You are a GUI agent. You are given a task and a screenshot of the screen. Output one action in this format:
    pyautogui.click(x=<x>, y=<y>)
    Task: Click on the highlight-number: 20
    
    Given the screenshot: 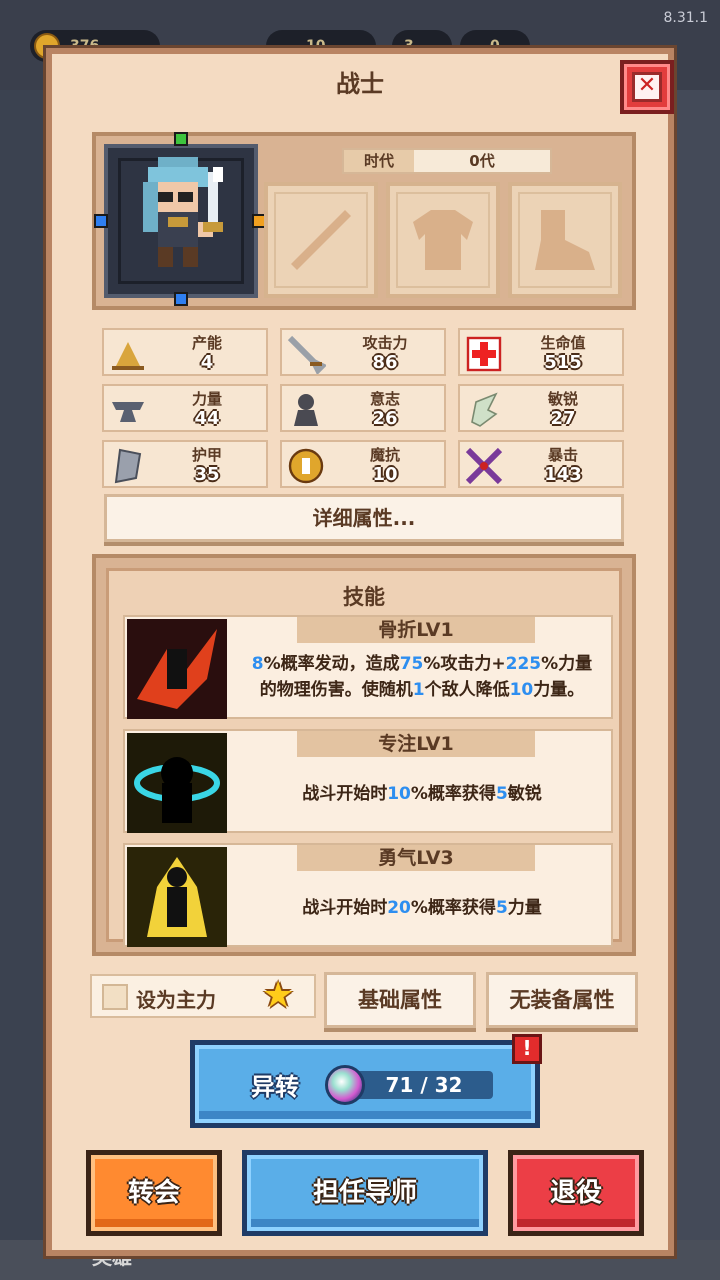 What is the action you would take?
    pyautogui.click(x=399, y=908)
    